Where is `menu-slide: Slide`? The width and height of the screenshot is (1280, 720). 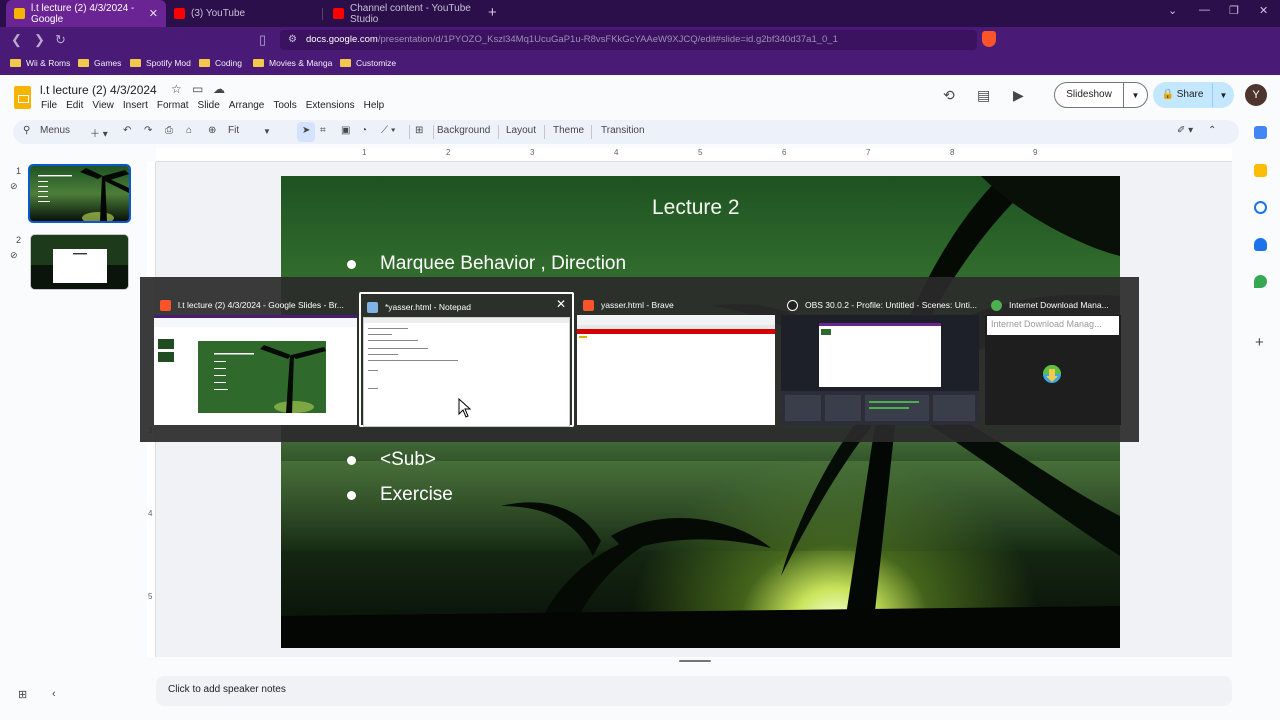 menu-slide: Slide is located at coordinates (209, 105).